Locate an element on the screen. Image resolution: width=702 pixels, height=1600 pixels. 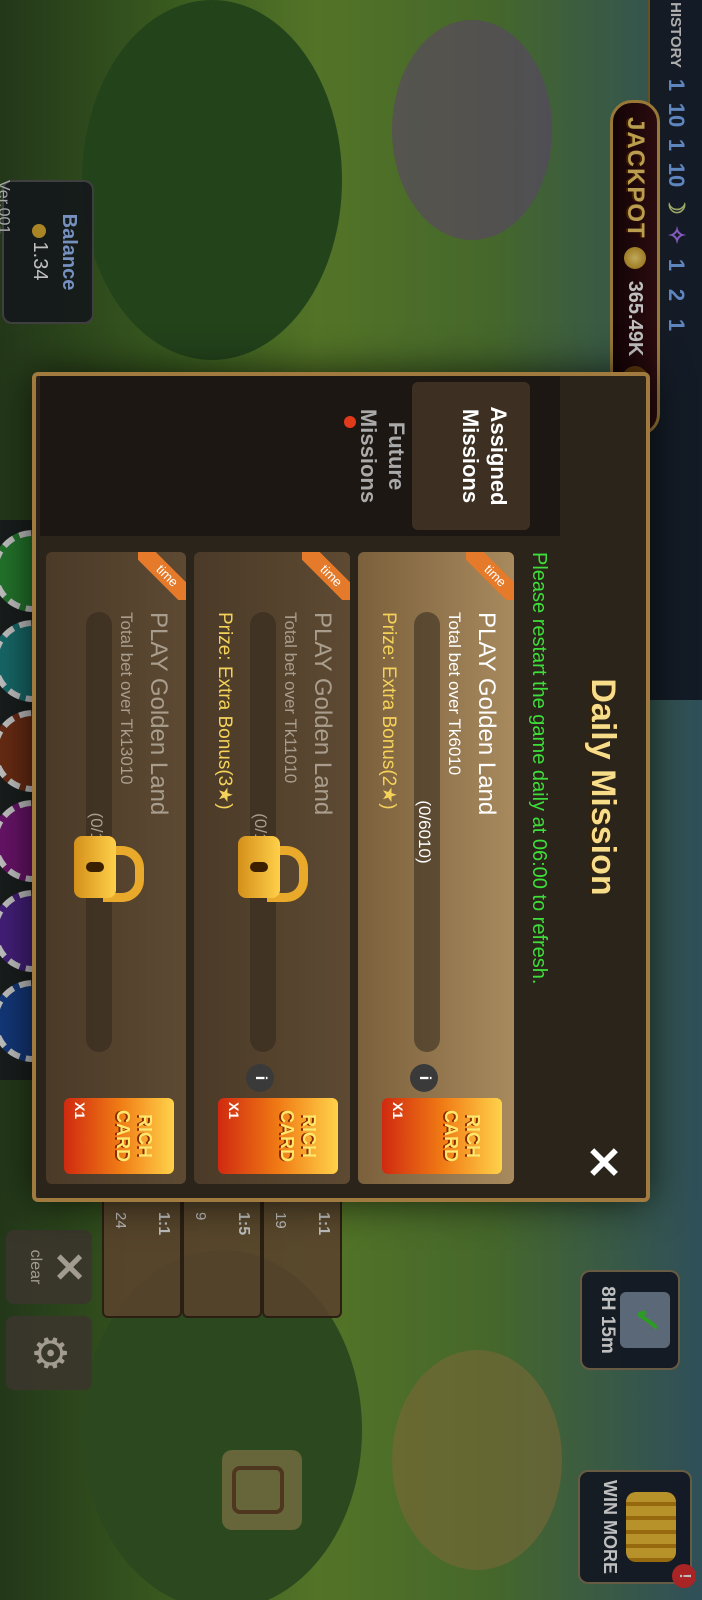
mission-description: Total bet over Tk13010 is located at coordinates (126, 698).